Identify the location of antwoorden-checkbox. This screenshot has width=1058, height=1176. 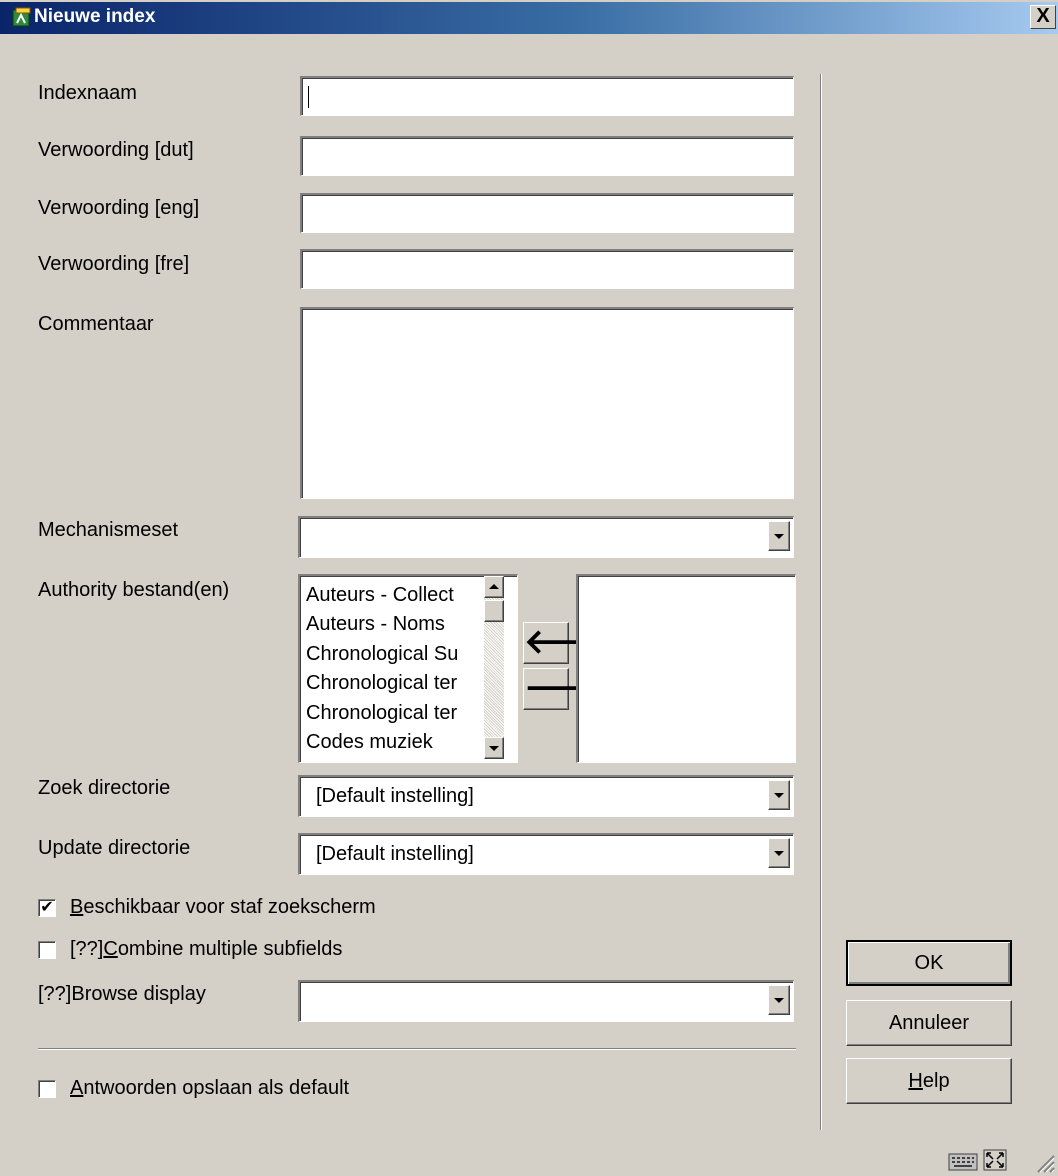
(47, 1089).